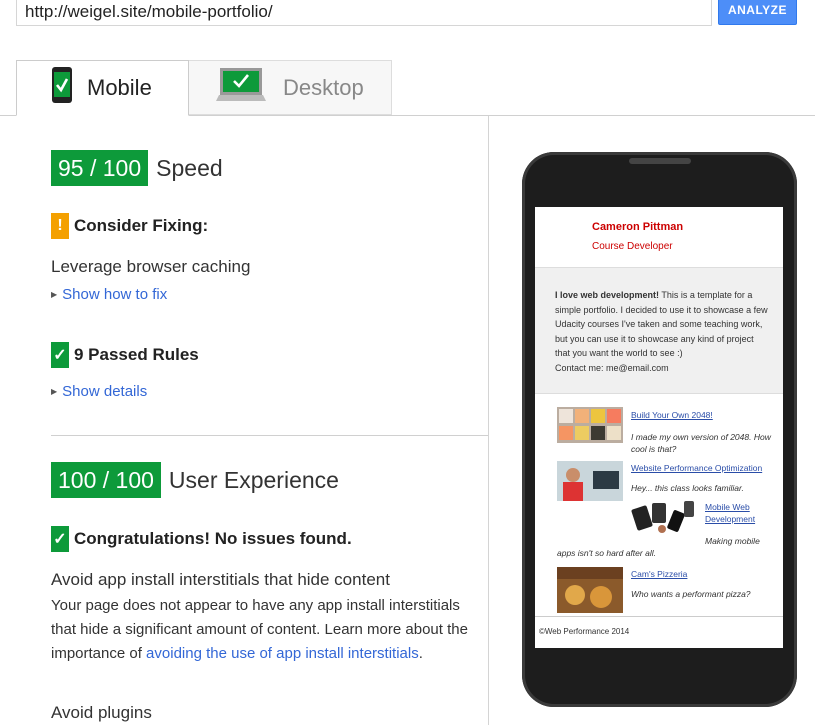 This screenshot has height=725, width=815. I want to click on speed-score-label: Speed, so click(189, 167).